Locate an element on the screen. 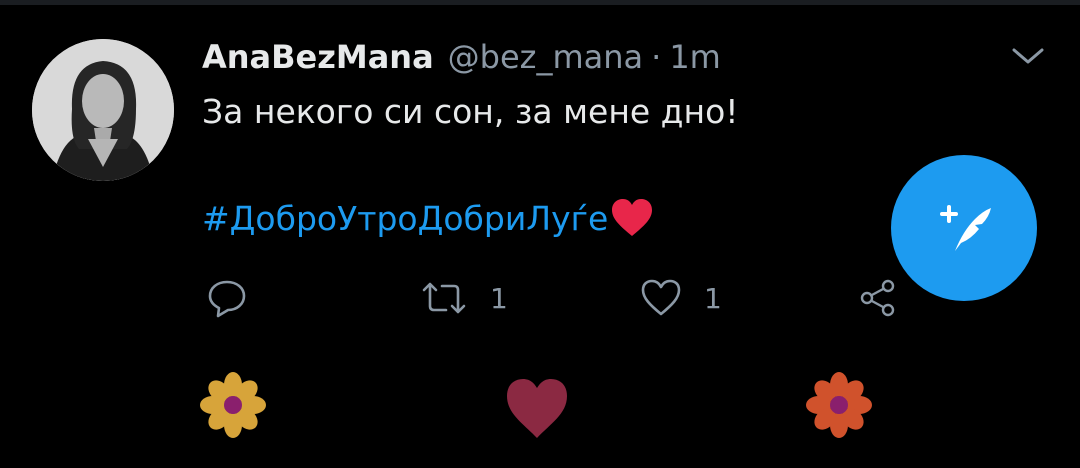 The height and width of the screenshot is (468, 1080). hashtag-line: #ДоброУтроДобриЛуѓе is located at coordinates (428, 218).